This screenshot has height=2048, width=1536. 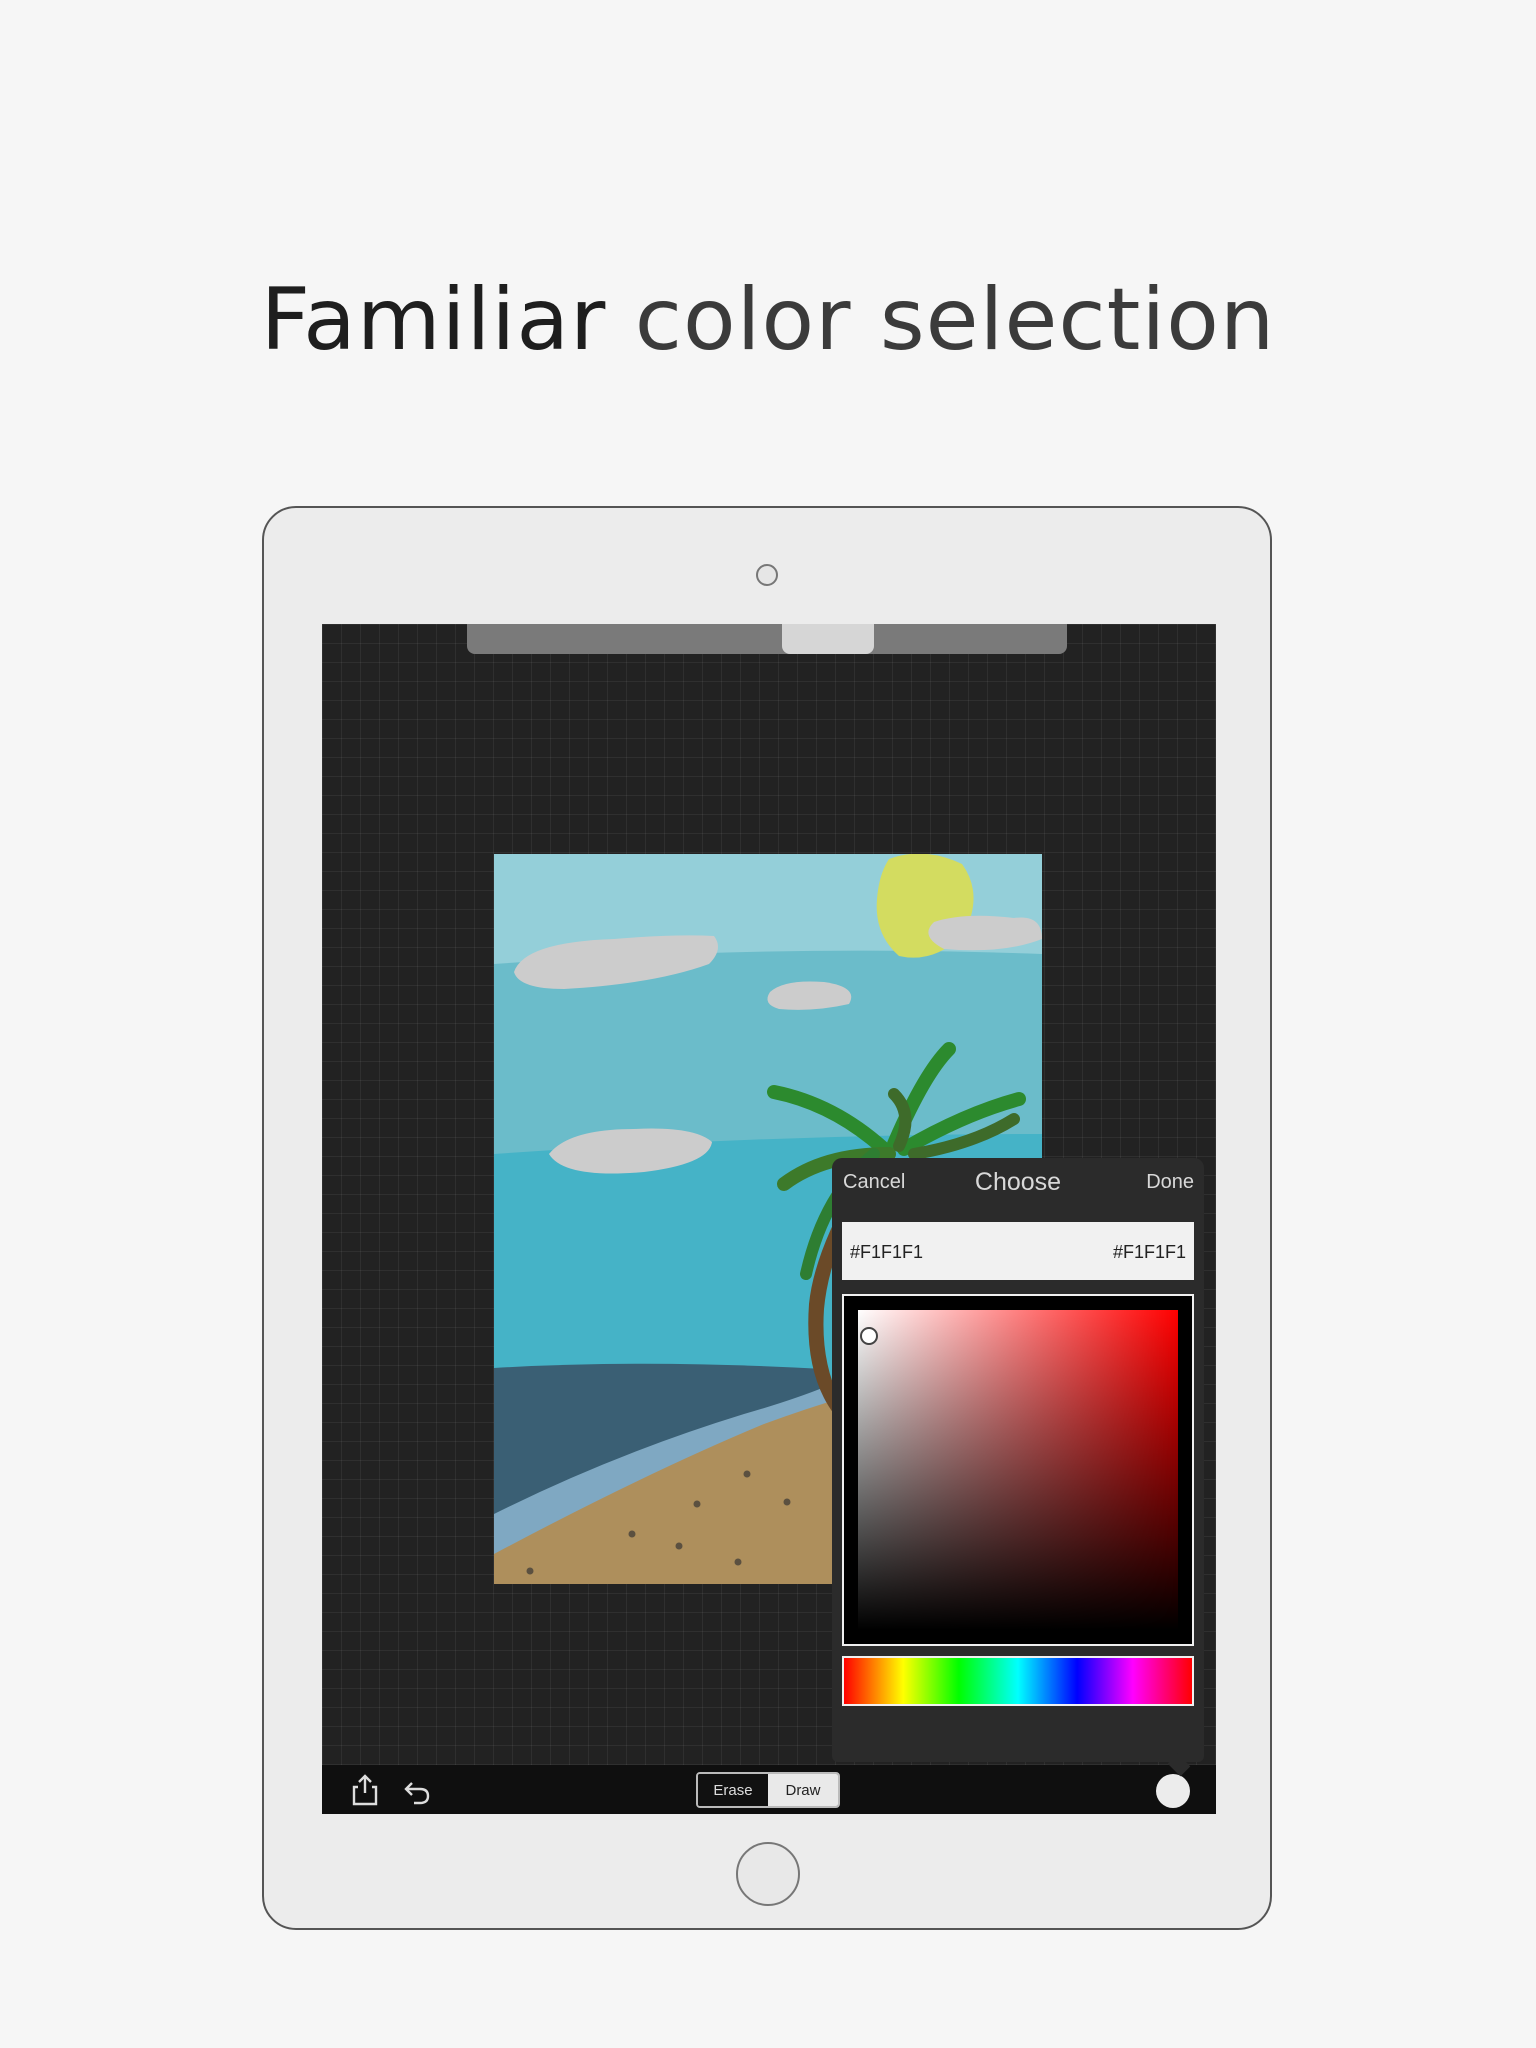 I want to click on headline-part-2: color selection, so click(x=955, y=320).